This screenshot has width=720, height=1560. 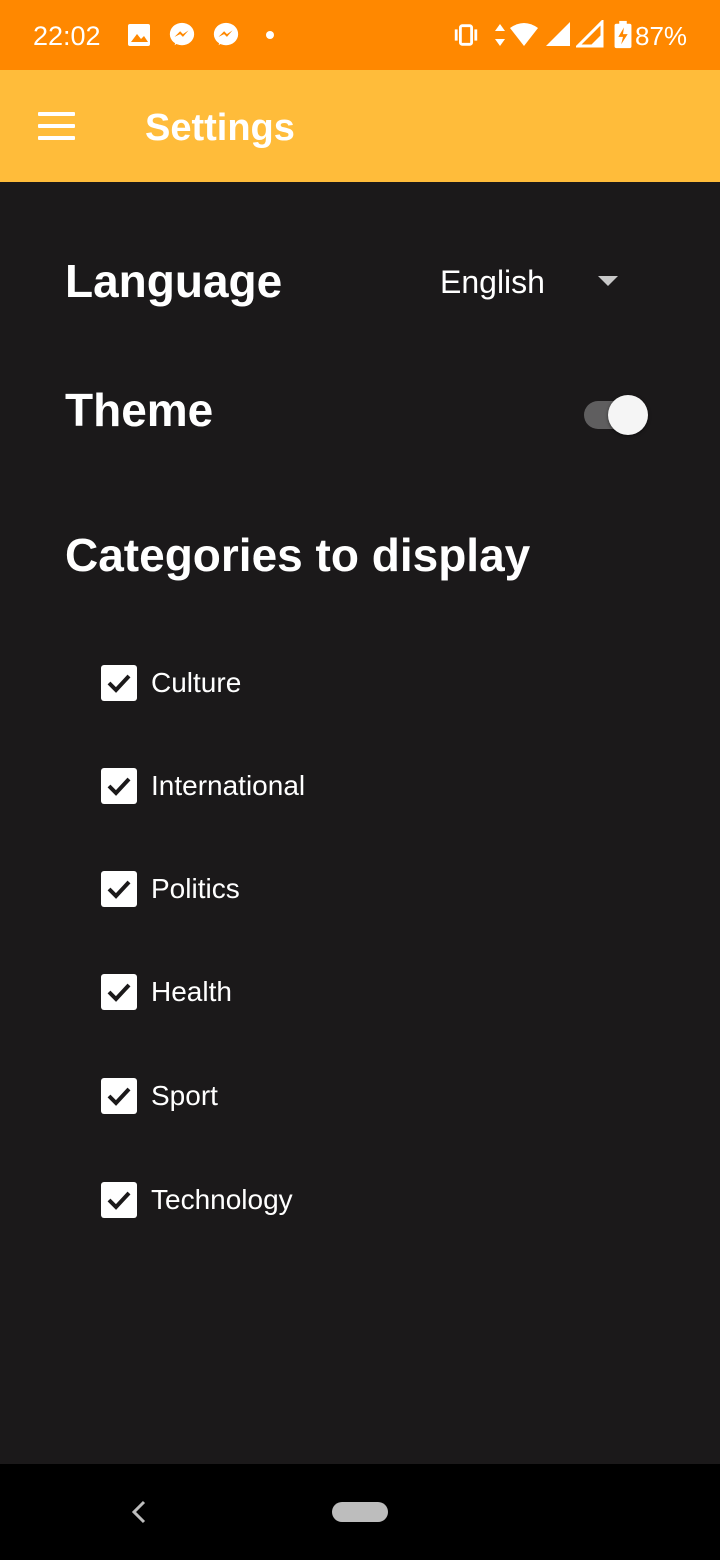 I want to click on vibrate-icon, so click(x=466, y=35).